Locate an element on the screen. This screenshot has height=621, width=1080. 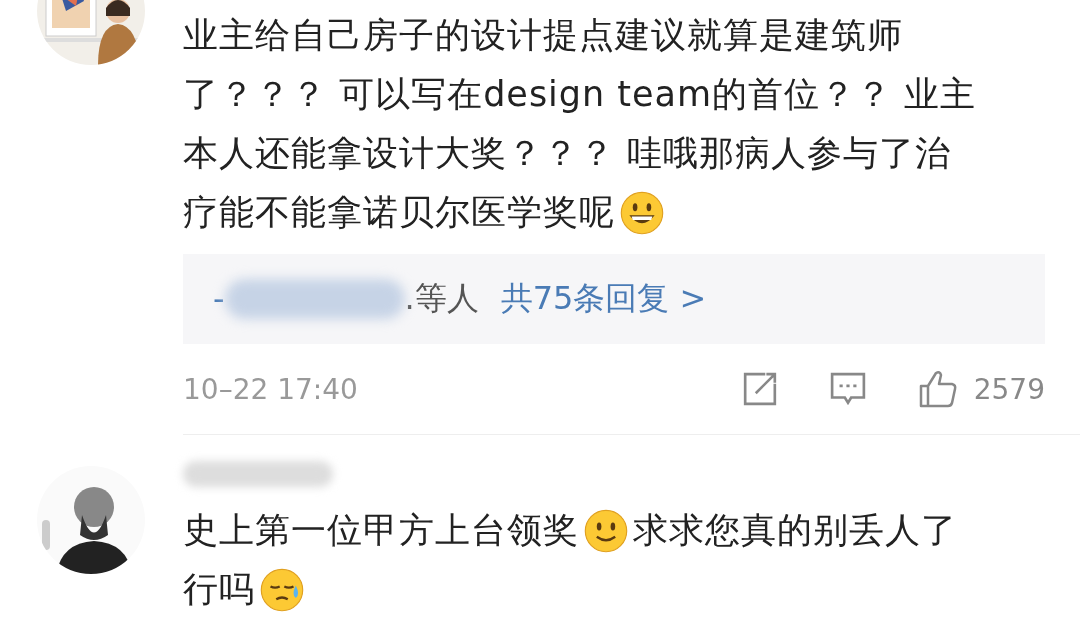
reply-author-link: - is located at coordinates (219, 299).